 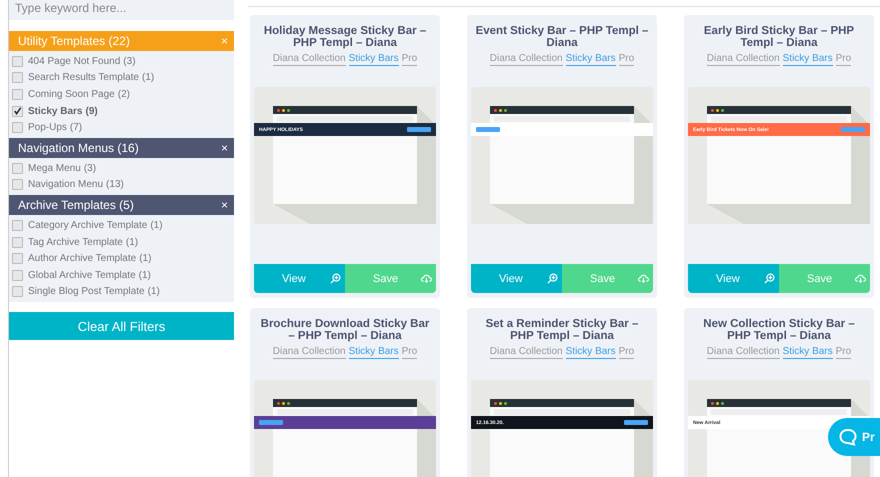 What do you see at coordinates (54, 168) in the screenshot?
I see `filter-label: Mega Menu` at bounding box center [54, 168].